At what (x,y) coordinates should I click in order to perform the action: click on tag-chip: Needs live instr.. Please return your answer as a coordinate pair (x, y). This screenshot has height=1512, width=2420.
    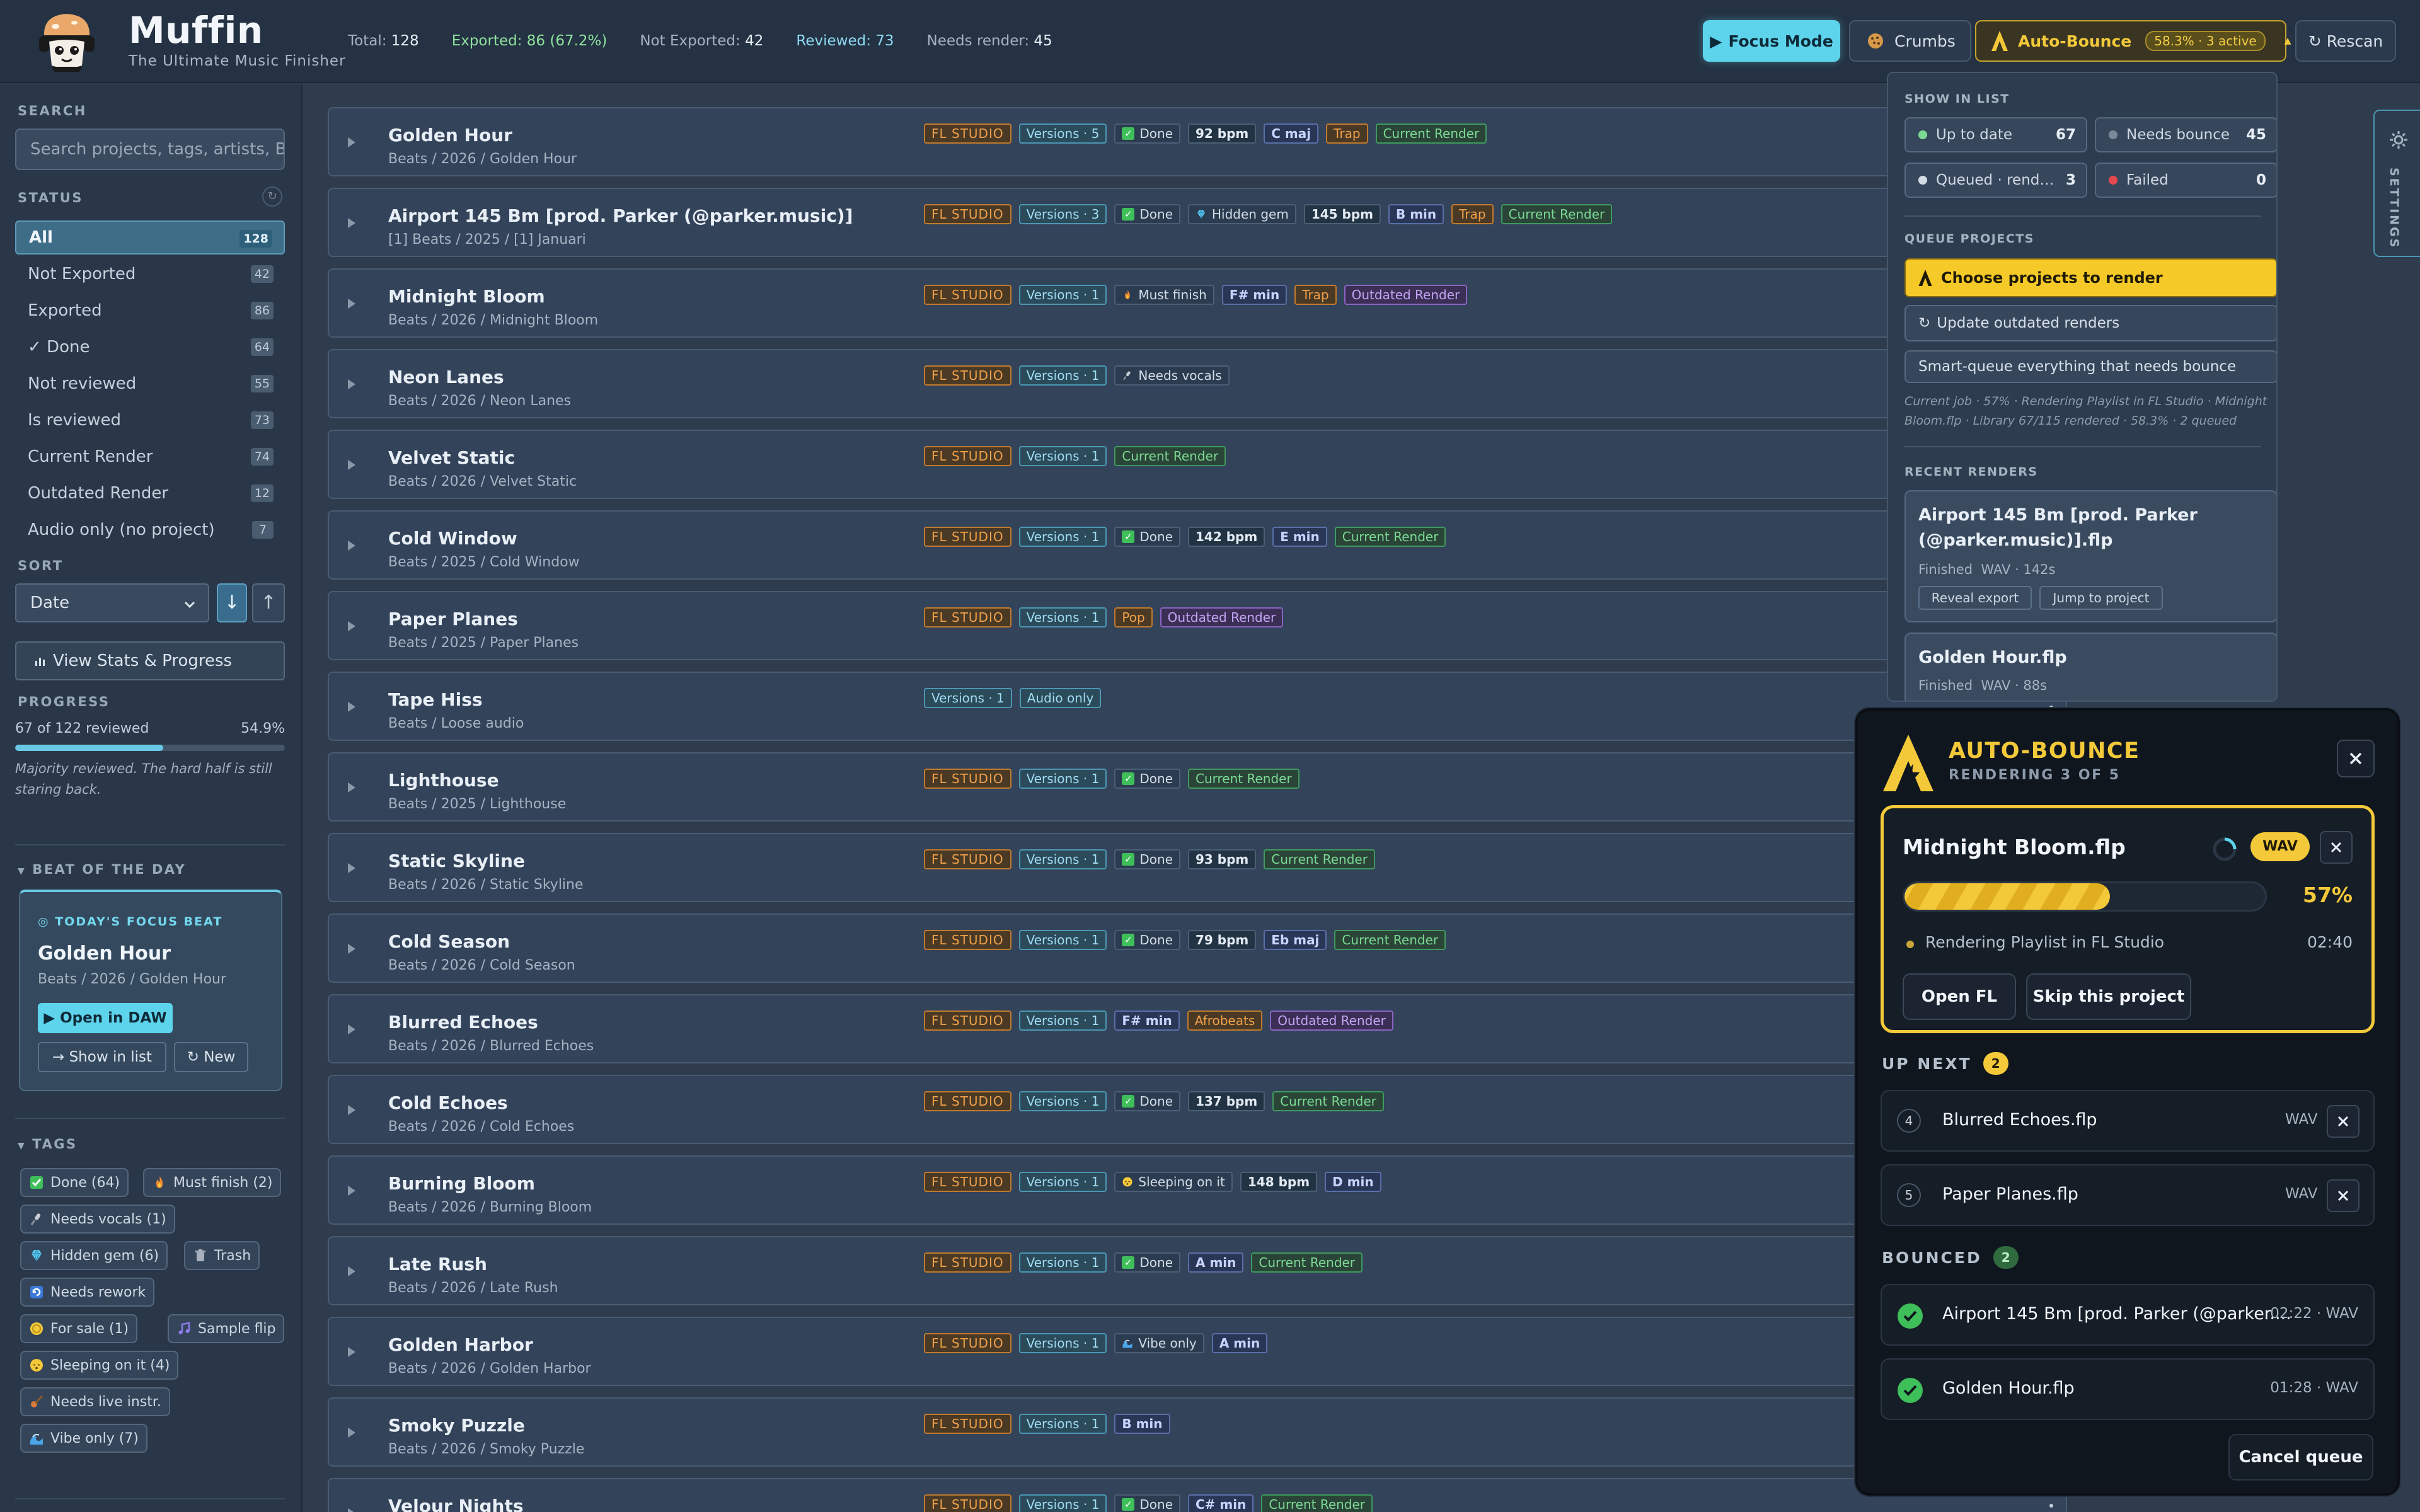
    Looking at the image, I should click on (95, 1401).